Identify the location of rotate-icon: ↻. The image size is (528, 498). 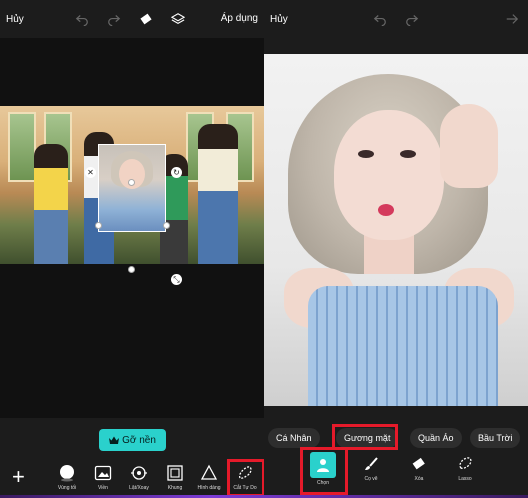
(176, 172).